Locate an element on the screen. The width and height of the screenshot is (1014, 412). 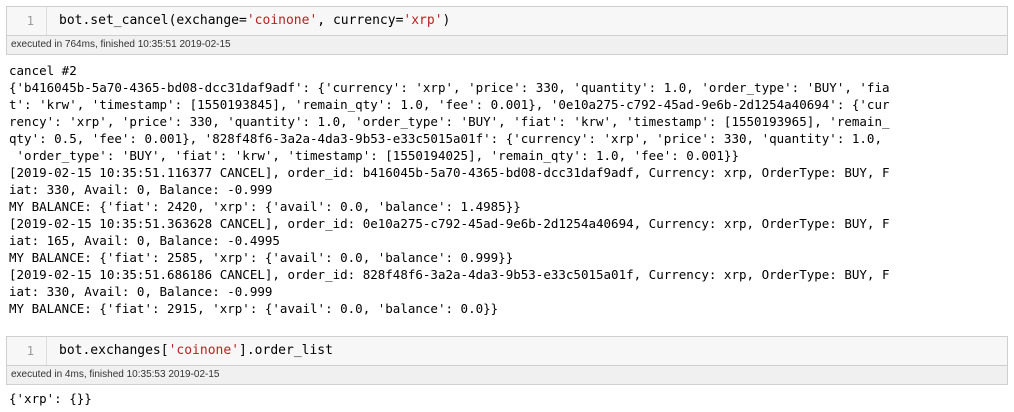
code-text: bot.exchanges[ is located at coordinates (114, 350).